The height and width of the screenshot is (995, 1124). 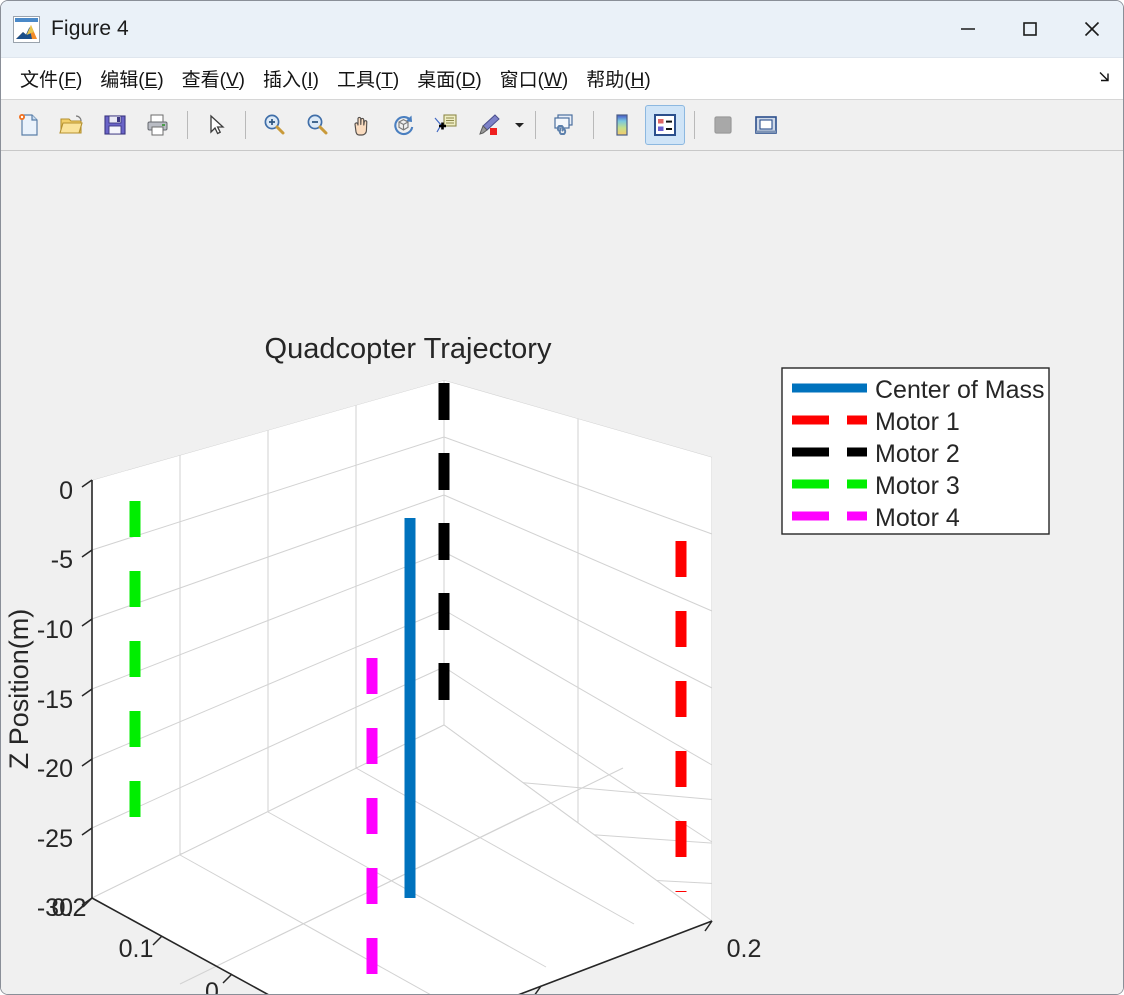 I want to click on z-tick-label: -5, so click(x=62, y=560).